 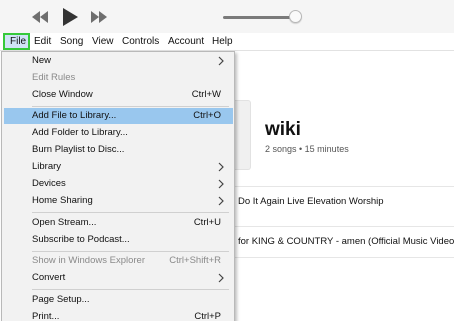 What do you see at coordinates (118, 223) in the screenshot?
I see `menu-item-open-stream: Open Stream... Ctrl+U` at bounding box center [118, 223].